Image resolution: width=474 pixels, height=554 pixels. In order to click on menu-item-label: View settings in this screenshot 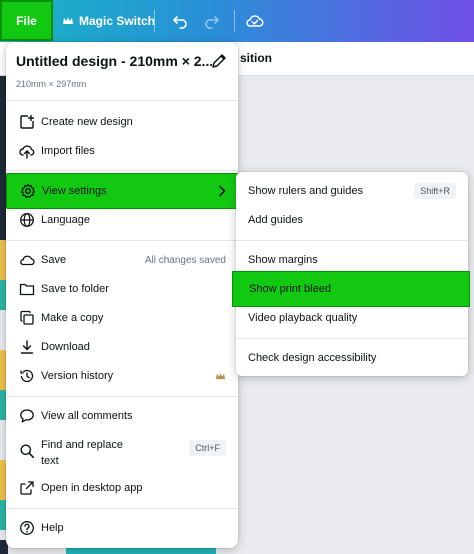, I will do `click(74, 191)`.